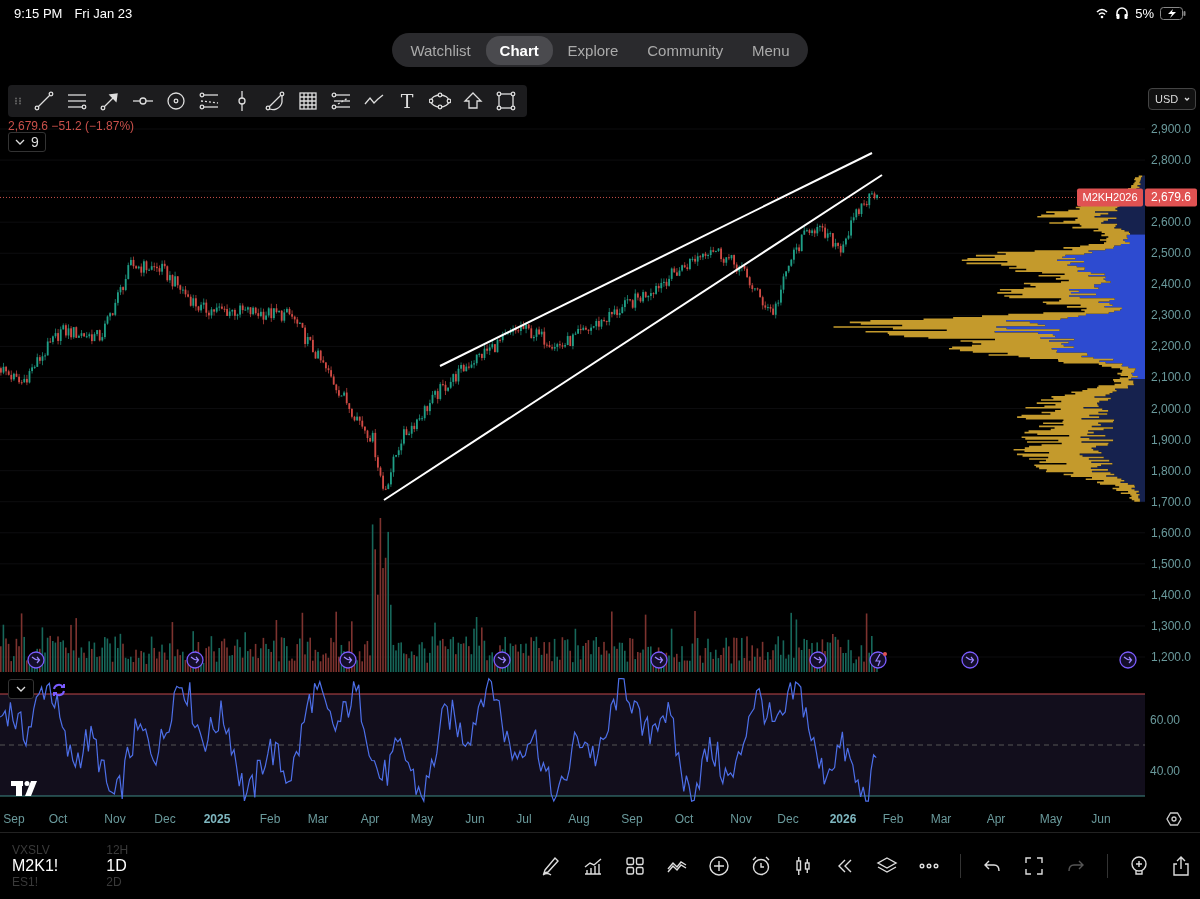 The height and width of the screenshot is (899, 1200). Describe the element at coordinates (1172, 99) in the screenshot. I see `currency-dropdown: USD` at that location.